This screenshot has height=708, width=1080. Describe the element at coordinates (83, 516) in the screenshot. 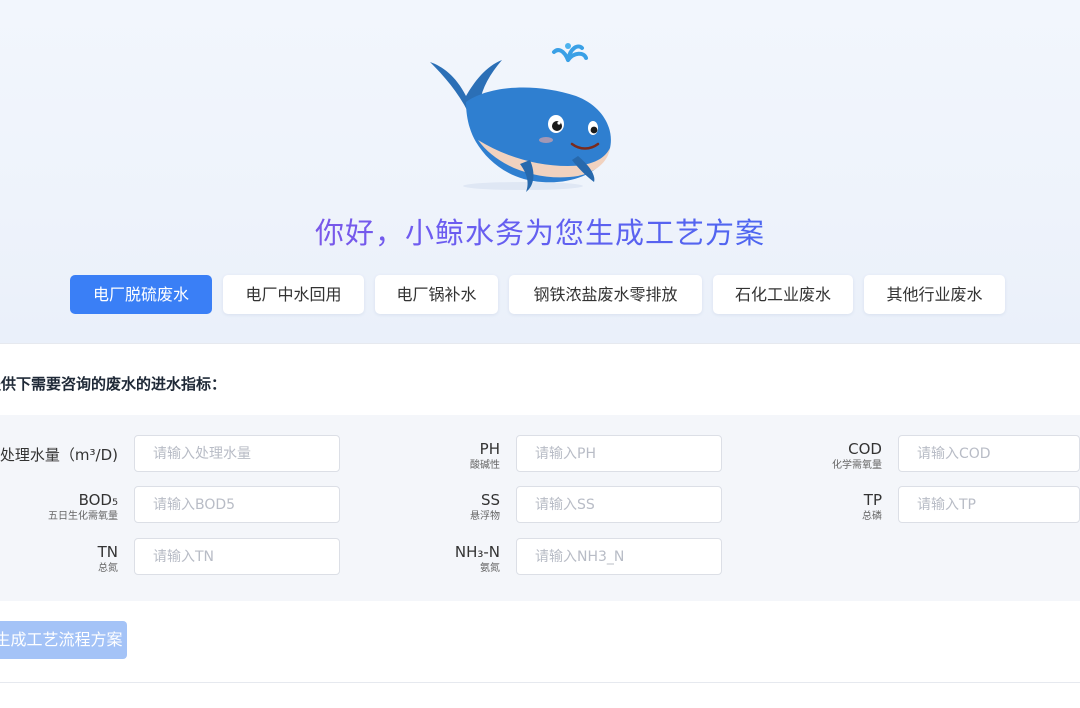

I see `bod5-sub-label: 五日生化需氧量` at that location.